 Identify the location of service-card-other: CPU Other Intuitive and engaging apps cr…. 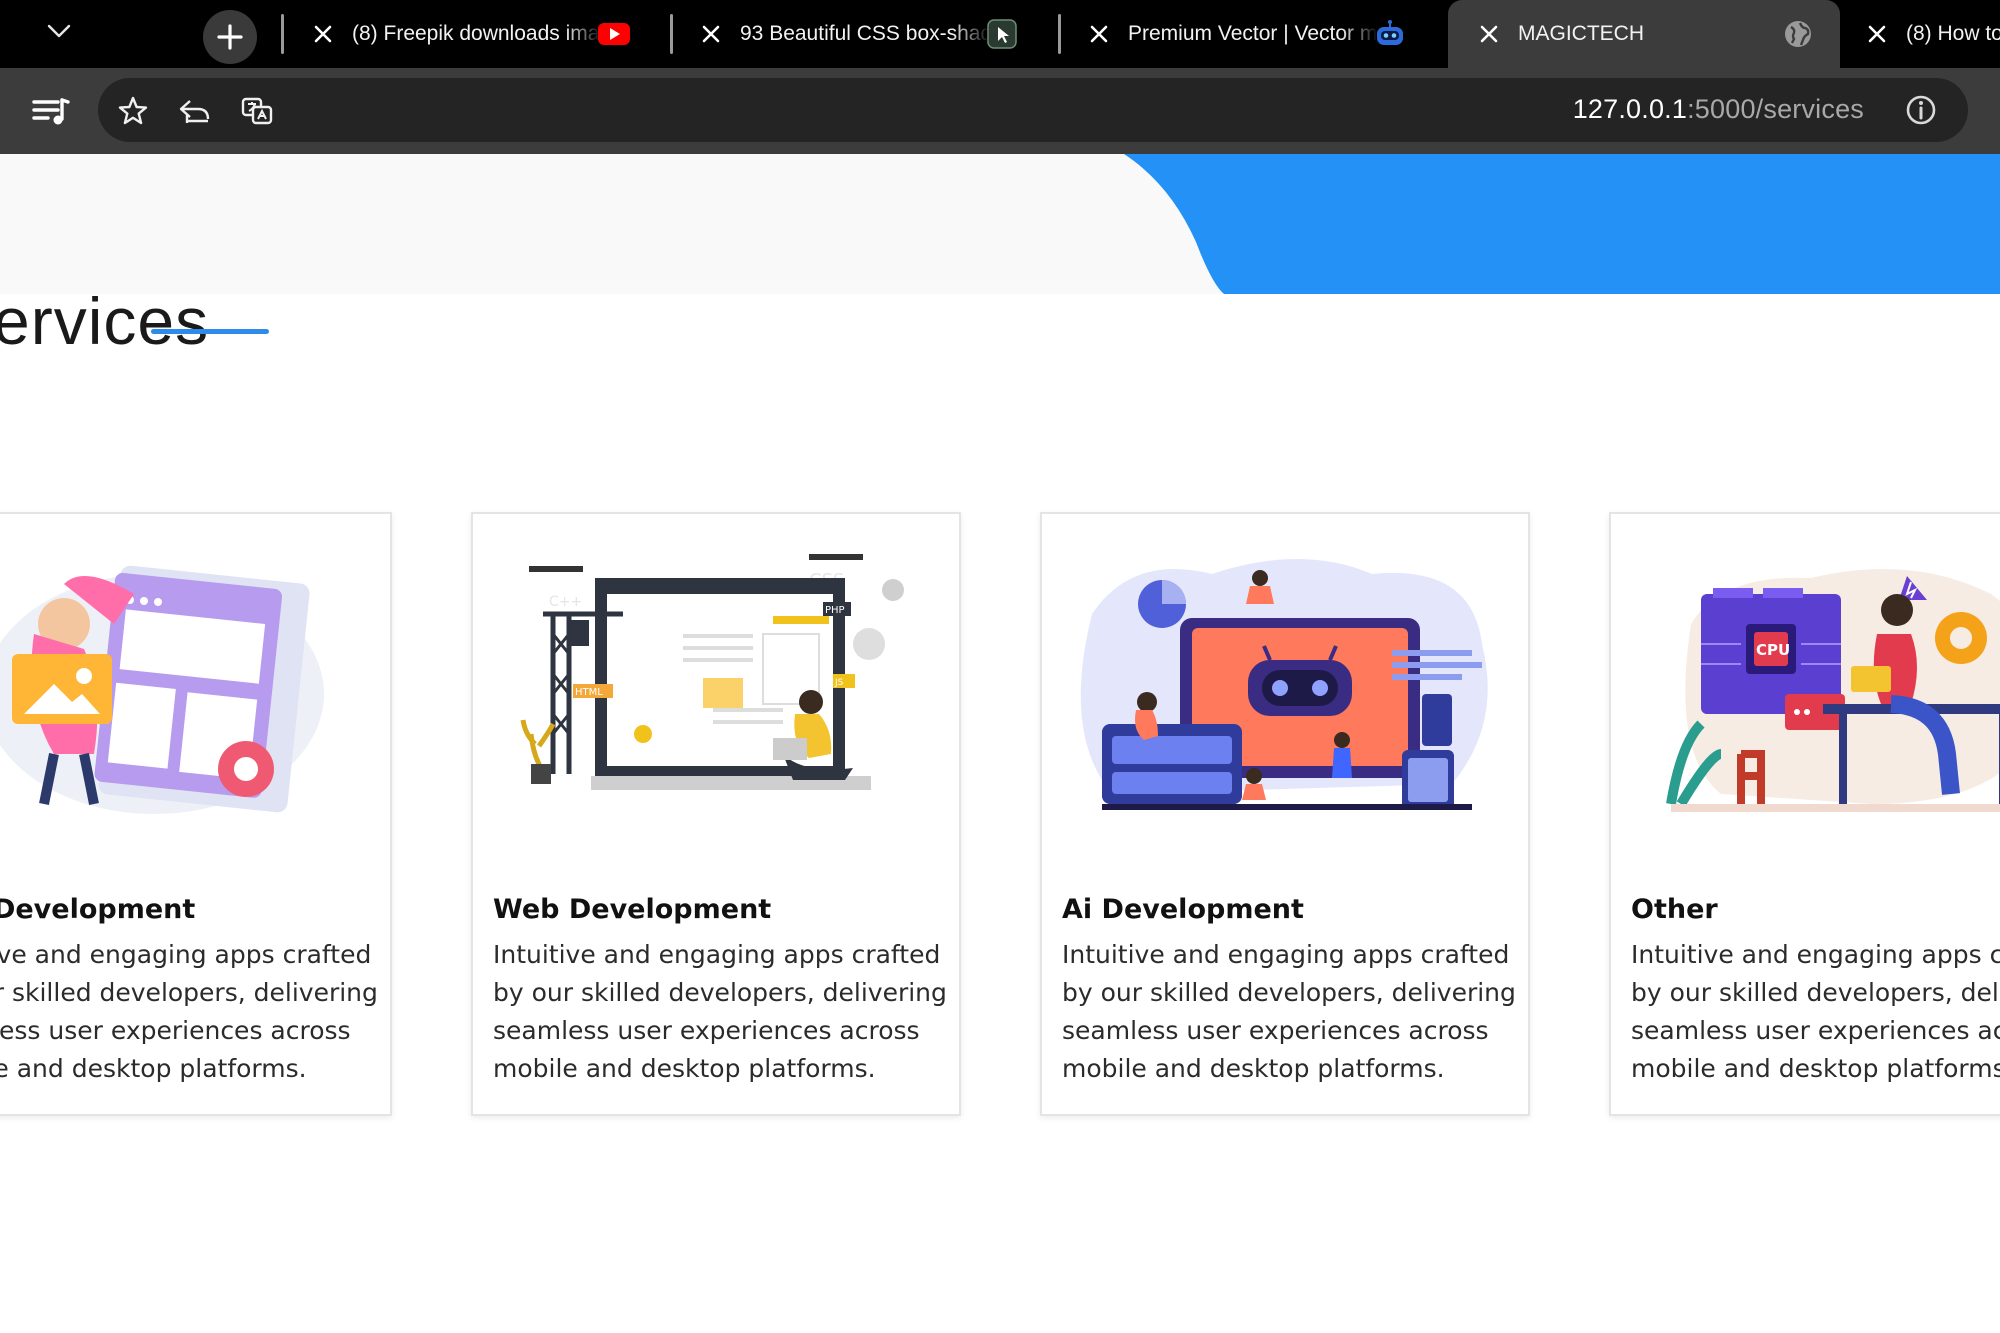
(1804, 814).